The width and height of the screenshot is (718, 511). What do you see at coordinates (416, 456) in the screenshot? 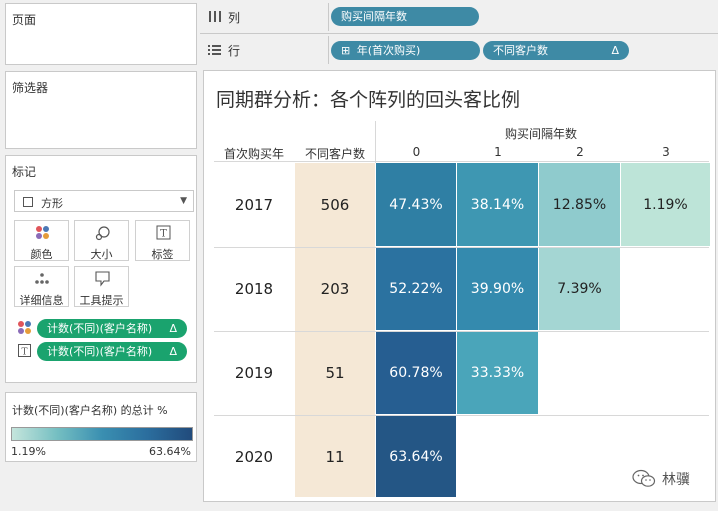
I see `cohort-cell: 63.64%` at bounding box center [416, 456].